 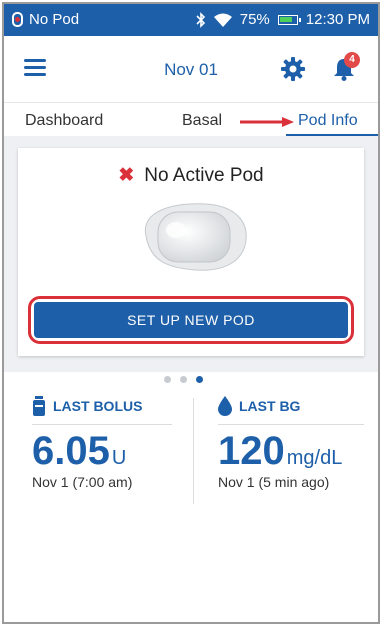 What do you see at coordinates (270, 406) in the screenshot?
I see `last-bg-label: LAST BG` at bounding box center [270, 406].